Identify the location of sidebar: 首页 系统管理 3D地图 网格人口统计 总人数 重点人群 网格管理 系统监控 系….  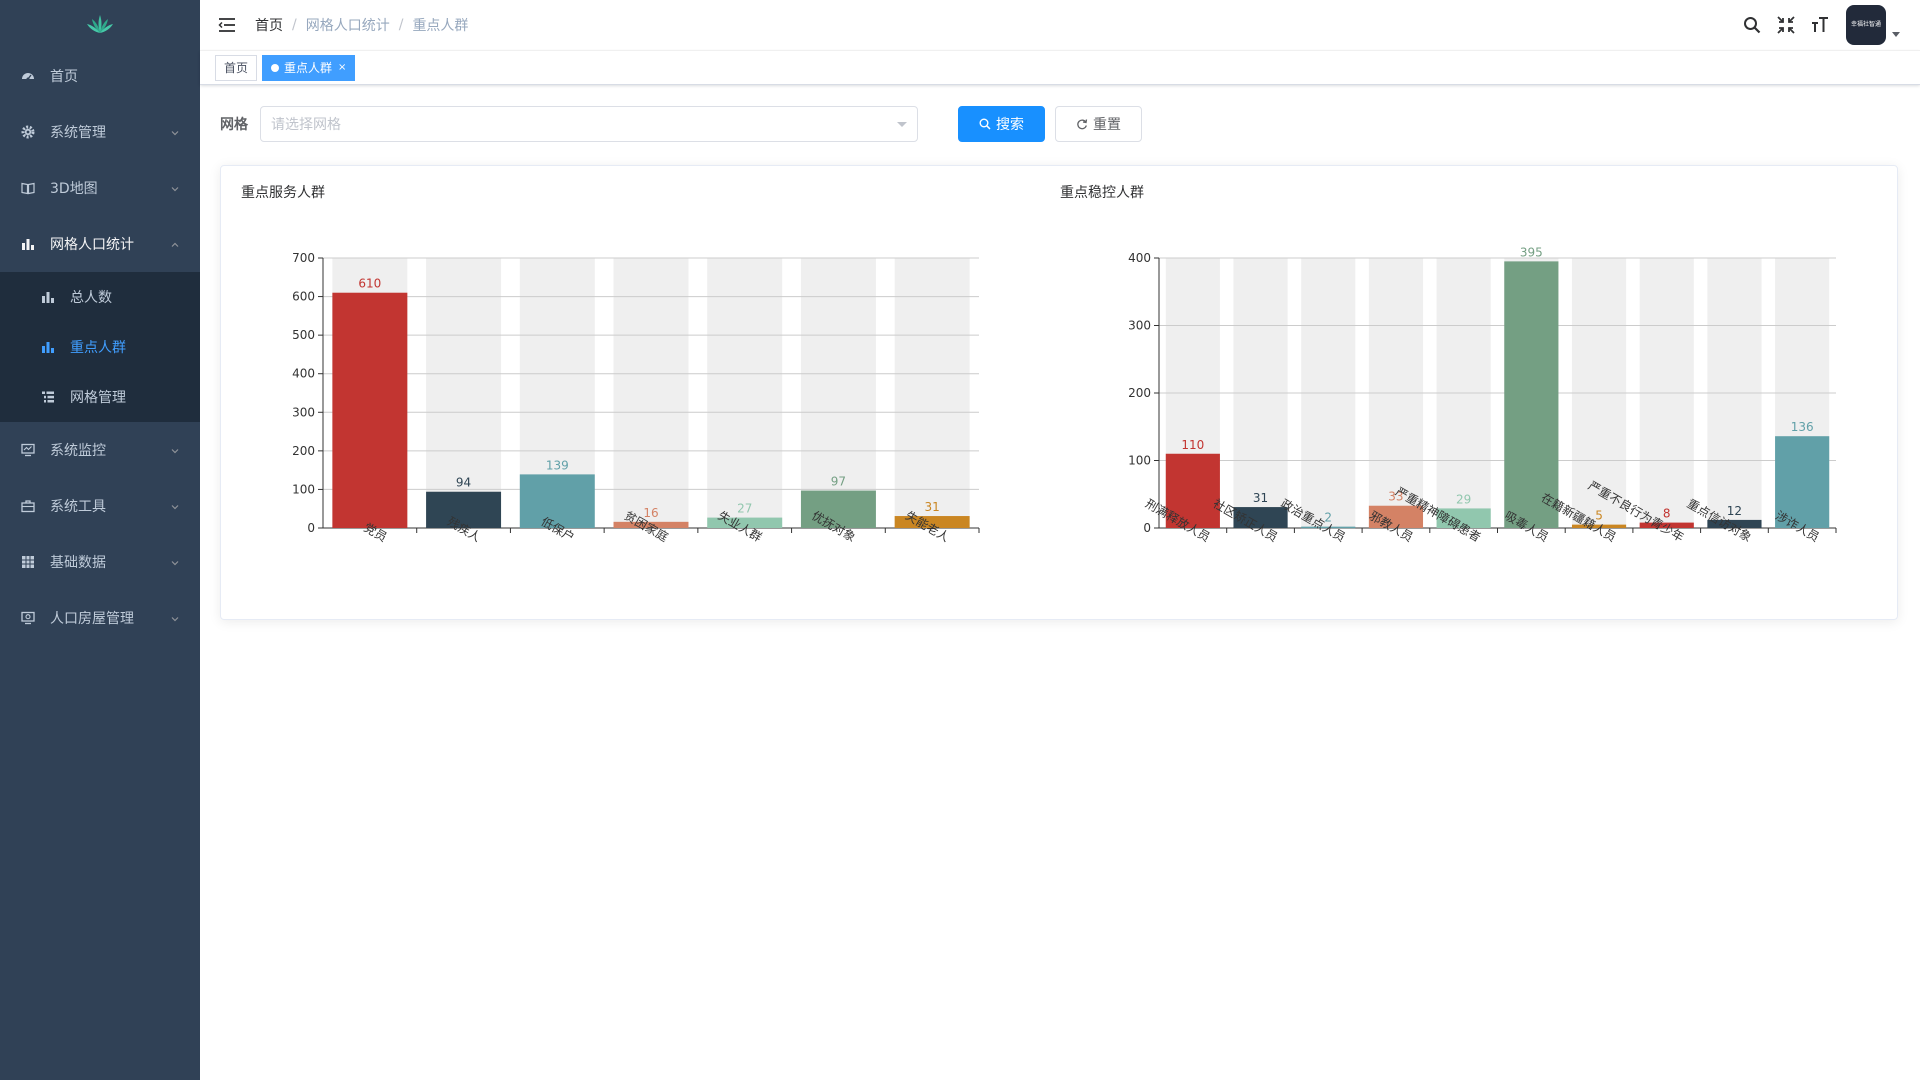
(100, 540).